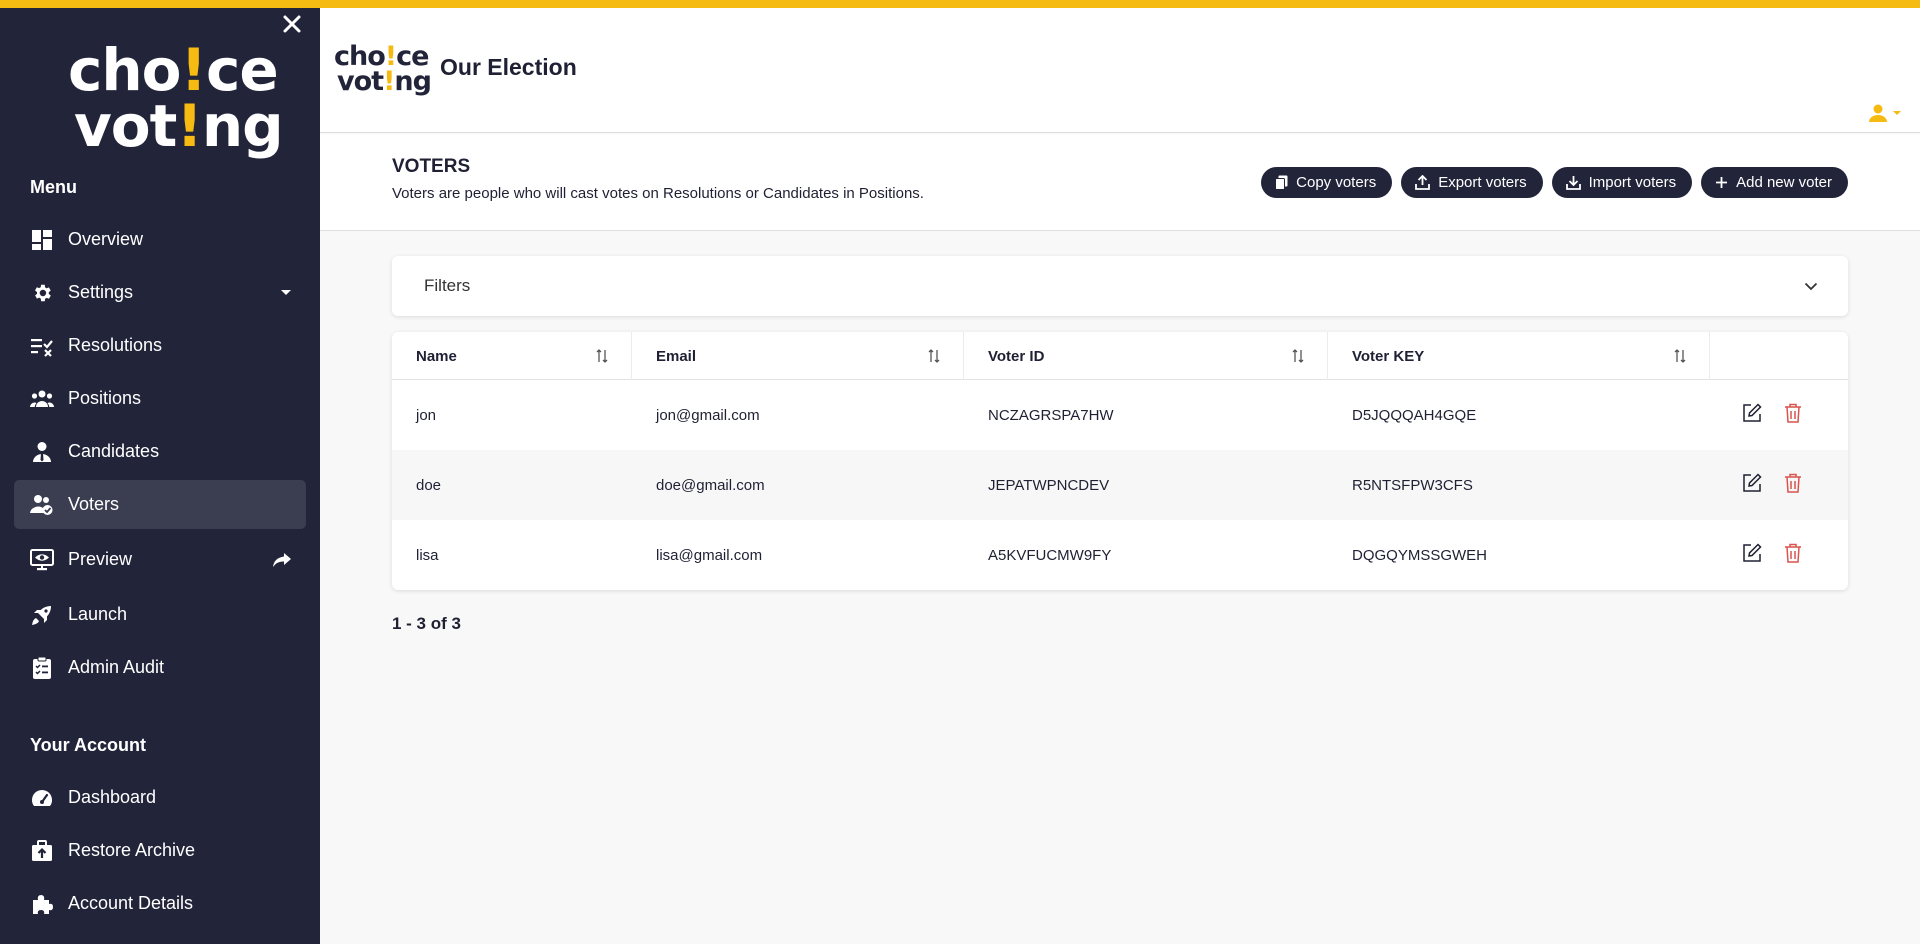  Describe the element at coordinates (115, 345) in the screenshot. I see `sidebar-item-label: Resolutions` at that location.